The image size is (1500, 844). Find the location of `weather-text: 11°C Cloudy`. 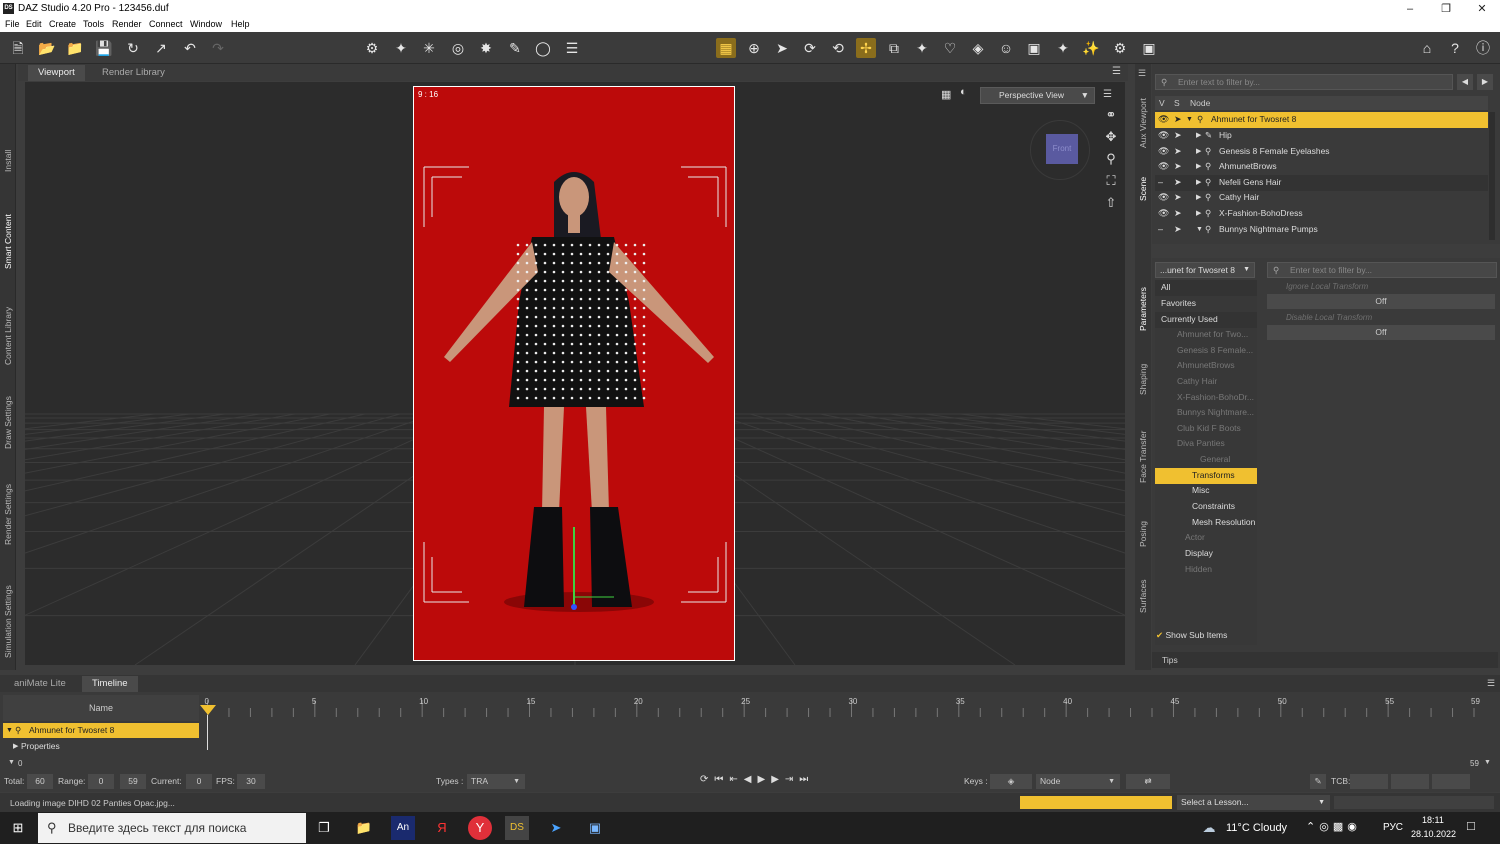

weather-text: 11°C Cloudy is located at coordinates (1256, 828).